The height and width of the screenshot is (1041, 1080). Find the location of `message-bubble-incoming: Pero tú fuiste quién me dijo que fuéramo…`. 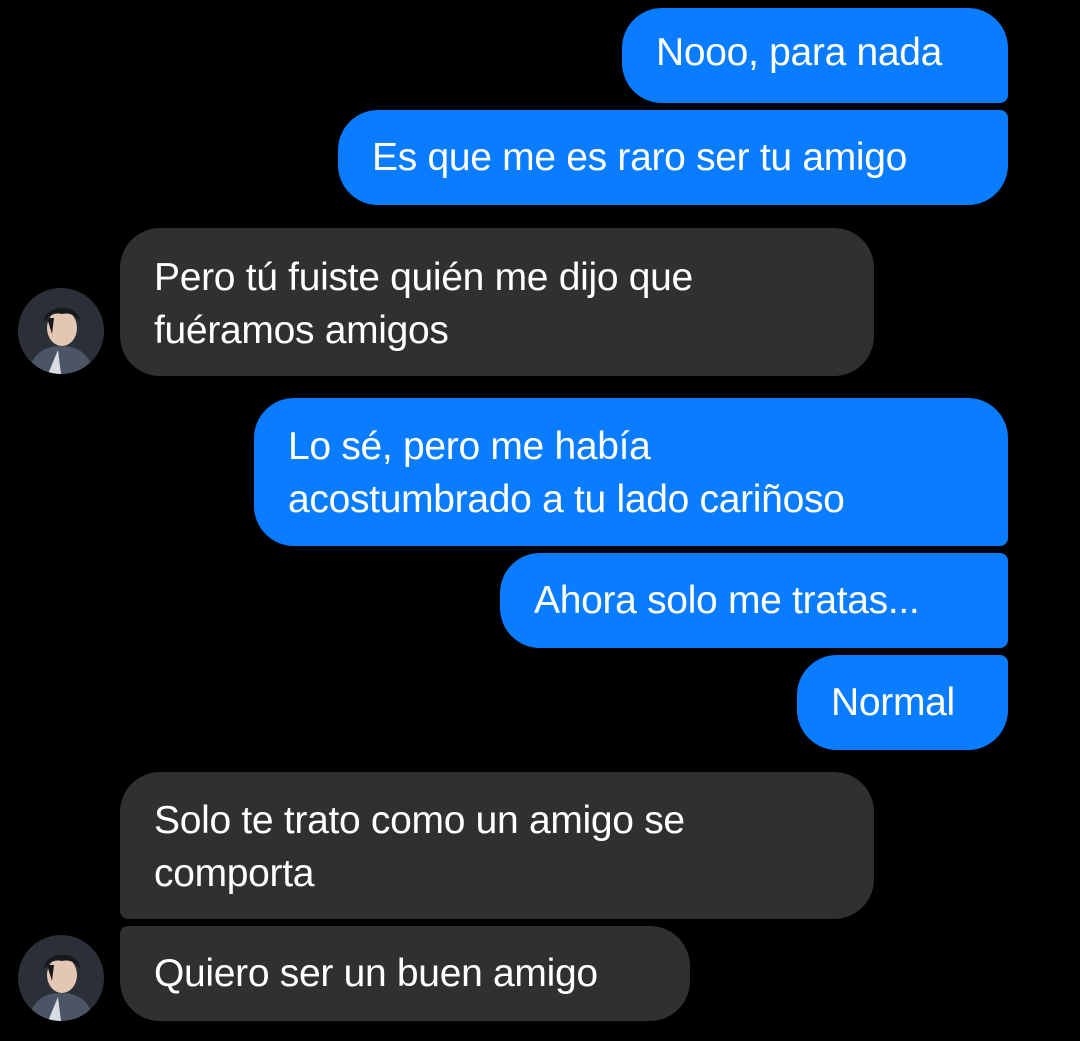

message-bubble-incoming: Pero tú fuiste quién me dijo que fuéramo… is located at coordinates (497, 302).